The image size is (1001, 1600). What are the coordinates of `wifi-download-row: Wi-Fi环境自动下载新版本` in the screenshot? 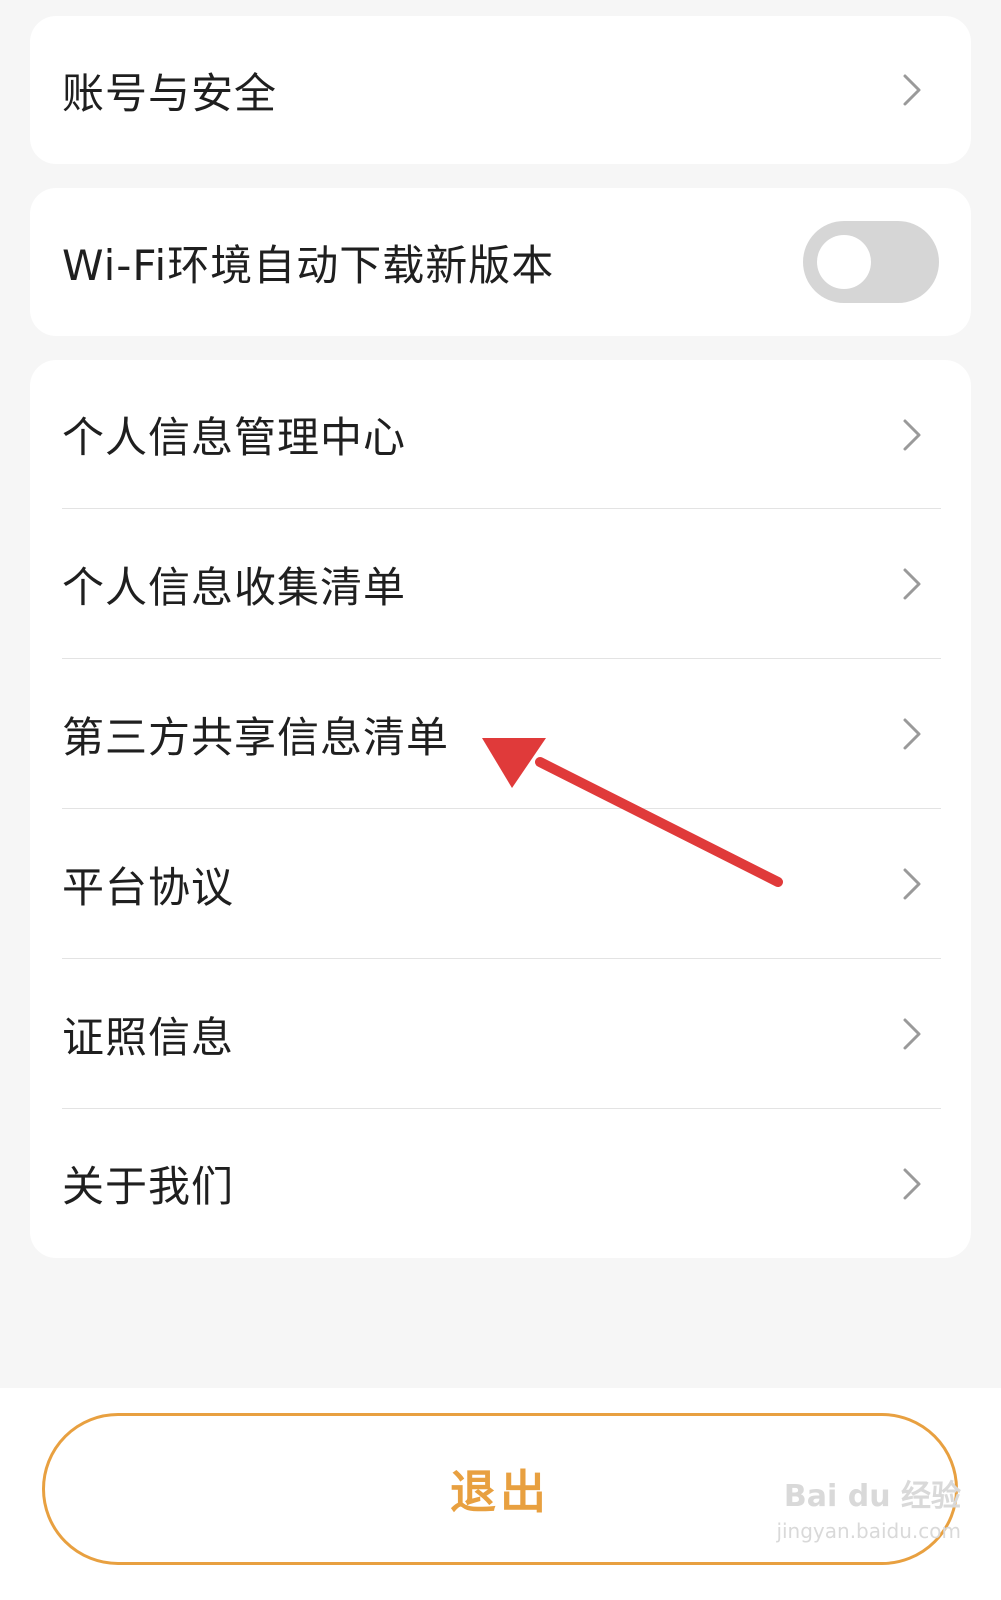 It's located at (500, 262).